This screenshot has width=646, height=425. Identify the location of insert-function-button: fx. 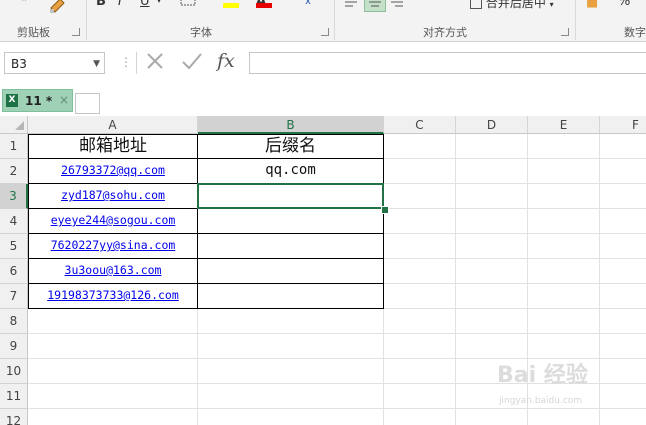
(226, 61).